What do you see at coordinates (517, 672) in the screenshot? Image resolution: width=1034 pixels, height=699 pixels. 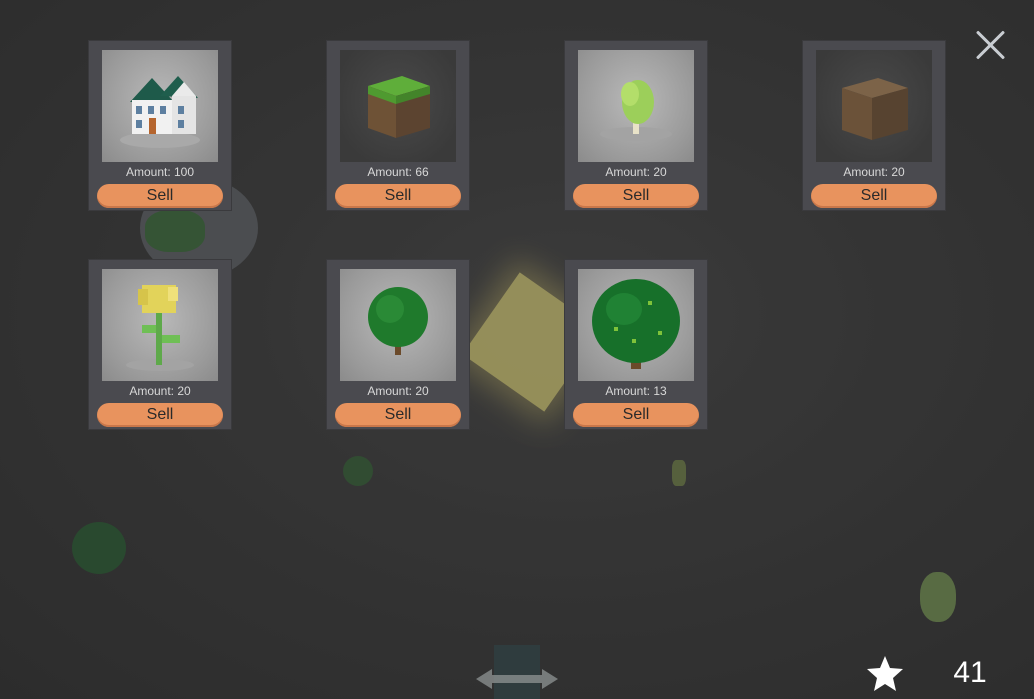 I see `horizontal-arrows-icon` at bounding box center [517, 672].